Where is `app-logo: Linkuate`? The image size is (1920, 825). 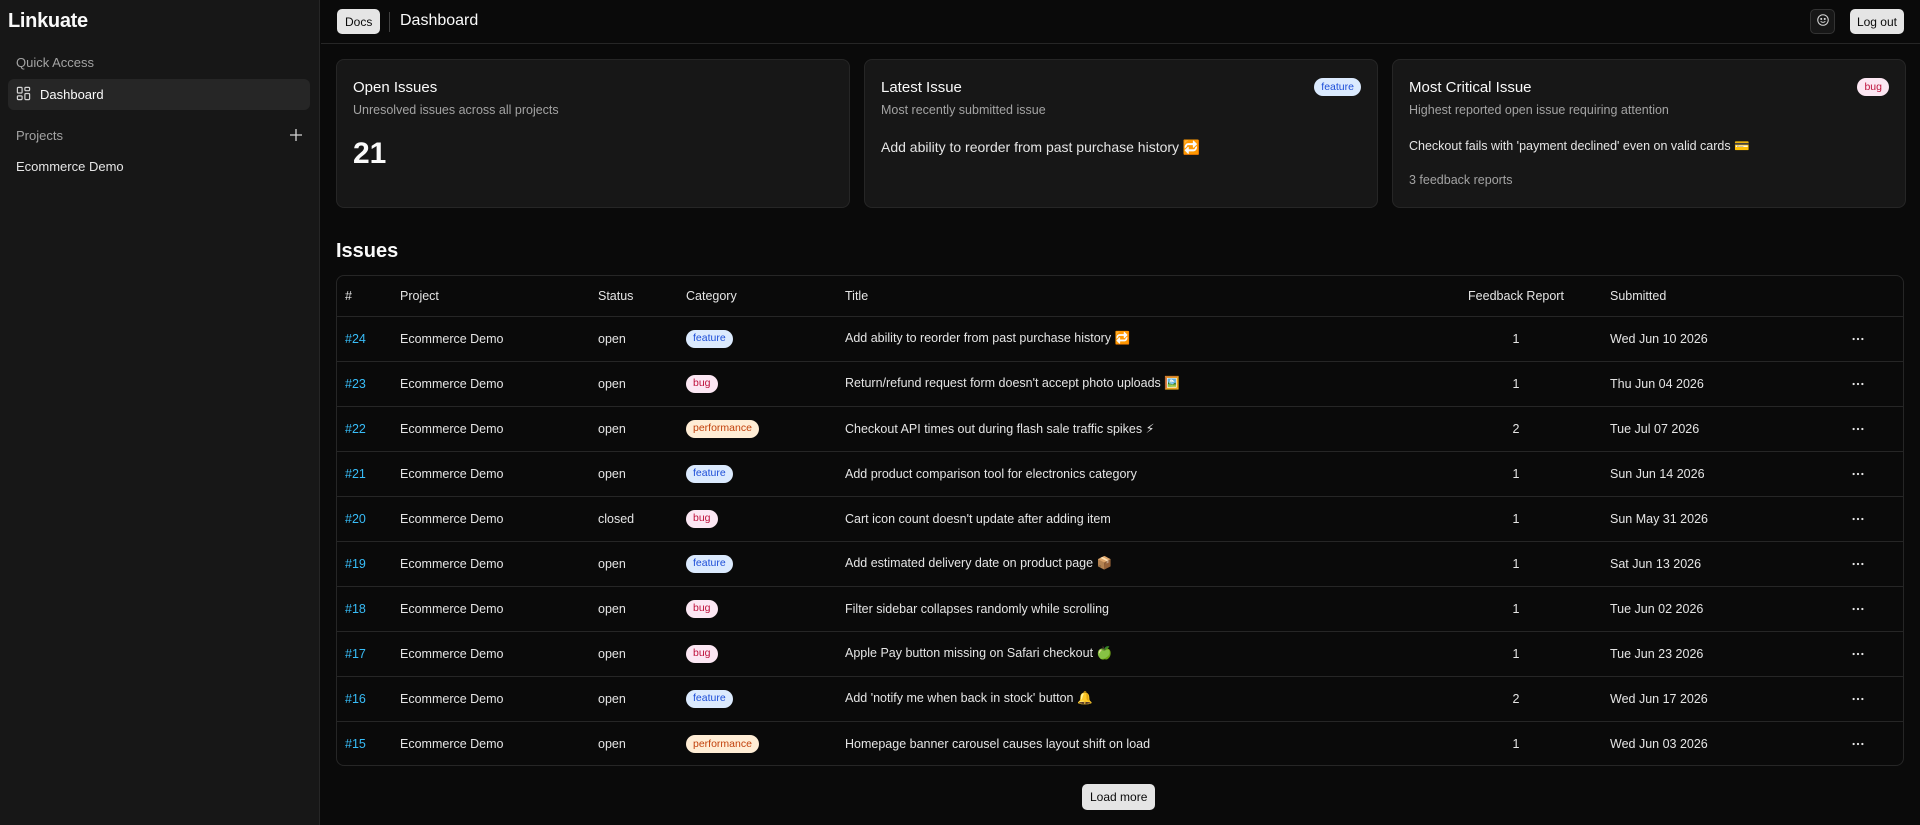
app-logo: Linkuate is located at coordinates (48, 21).